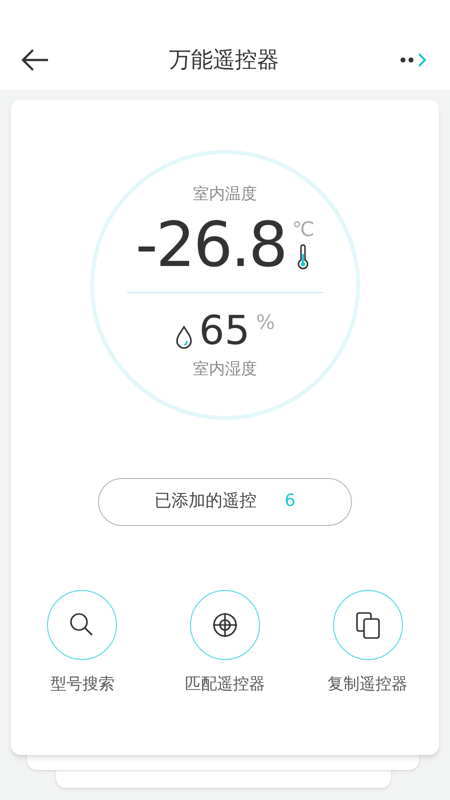 The height and width of the screenshot is (800, 450). I want to click on humidity-value: 65, so click(224, 331).